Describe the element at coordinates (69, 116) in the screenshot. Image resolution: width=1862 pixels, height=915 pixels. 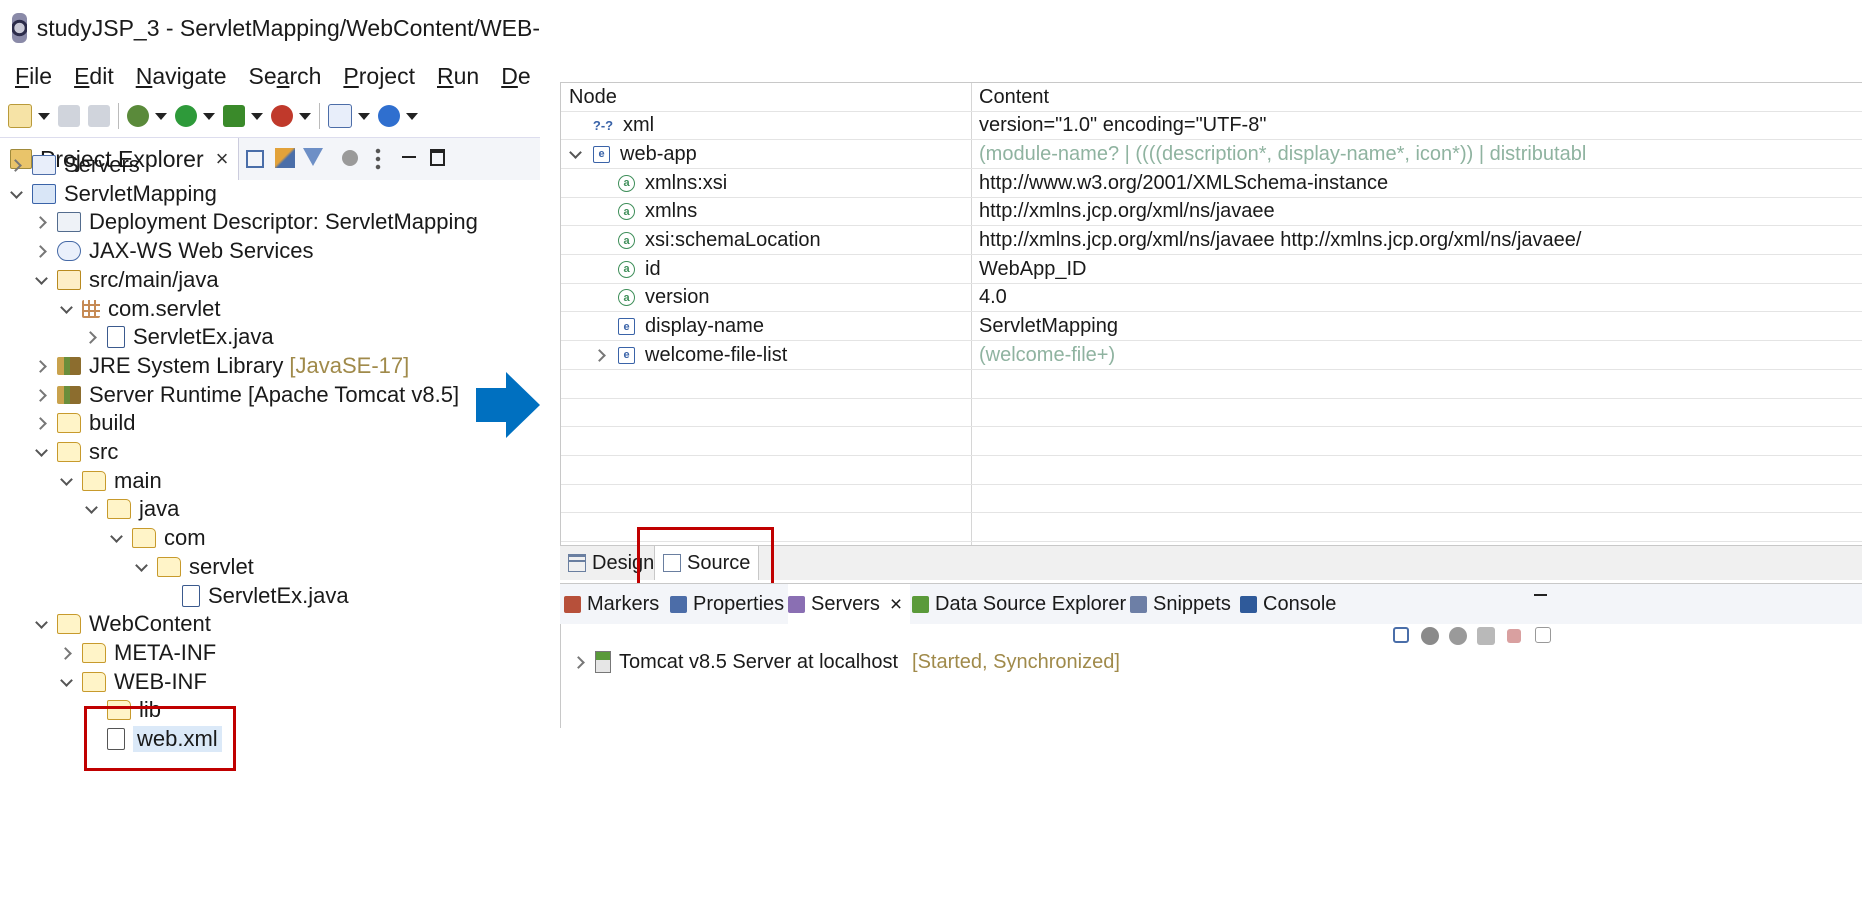
I see `save-icon` at that location.